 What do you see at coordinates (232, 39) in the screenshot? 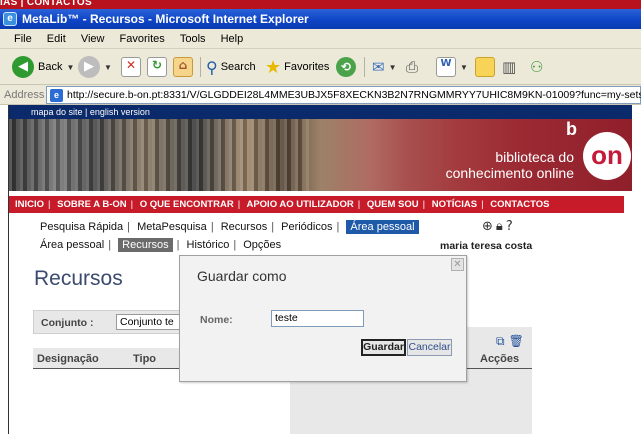
I see `menu-help: Help` at bounding box center [232, 39].